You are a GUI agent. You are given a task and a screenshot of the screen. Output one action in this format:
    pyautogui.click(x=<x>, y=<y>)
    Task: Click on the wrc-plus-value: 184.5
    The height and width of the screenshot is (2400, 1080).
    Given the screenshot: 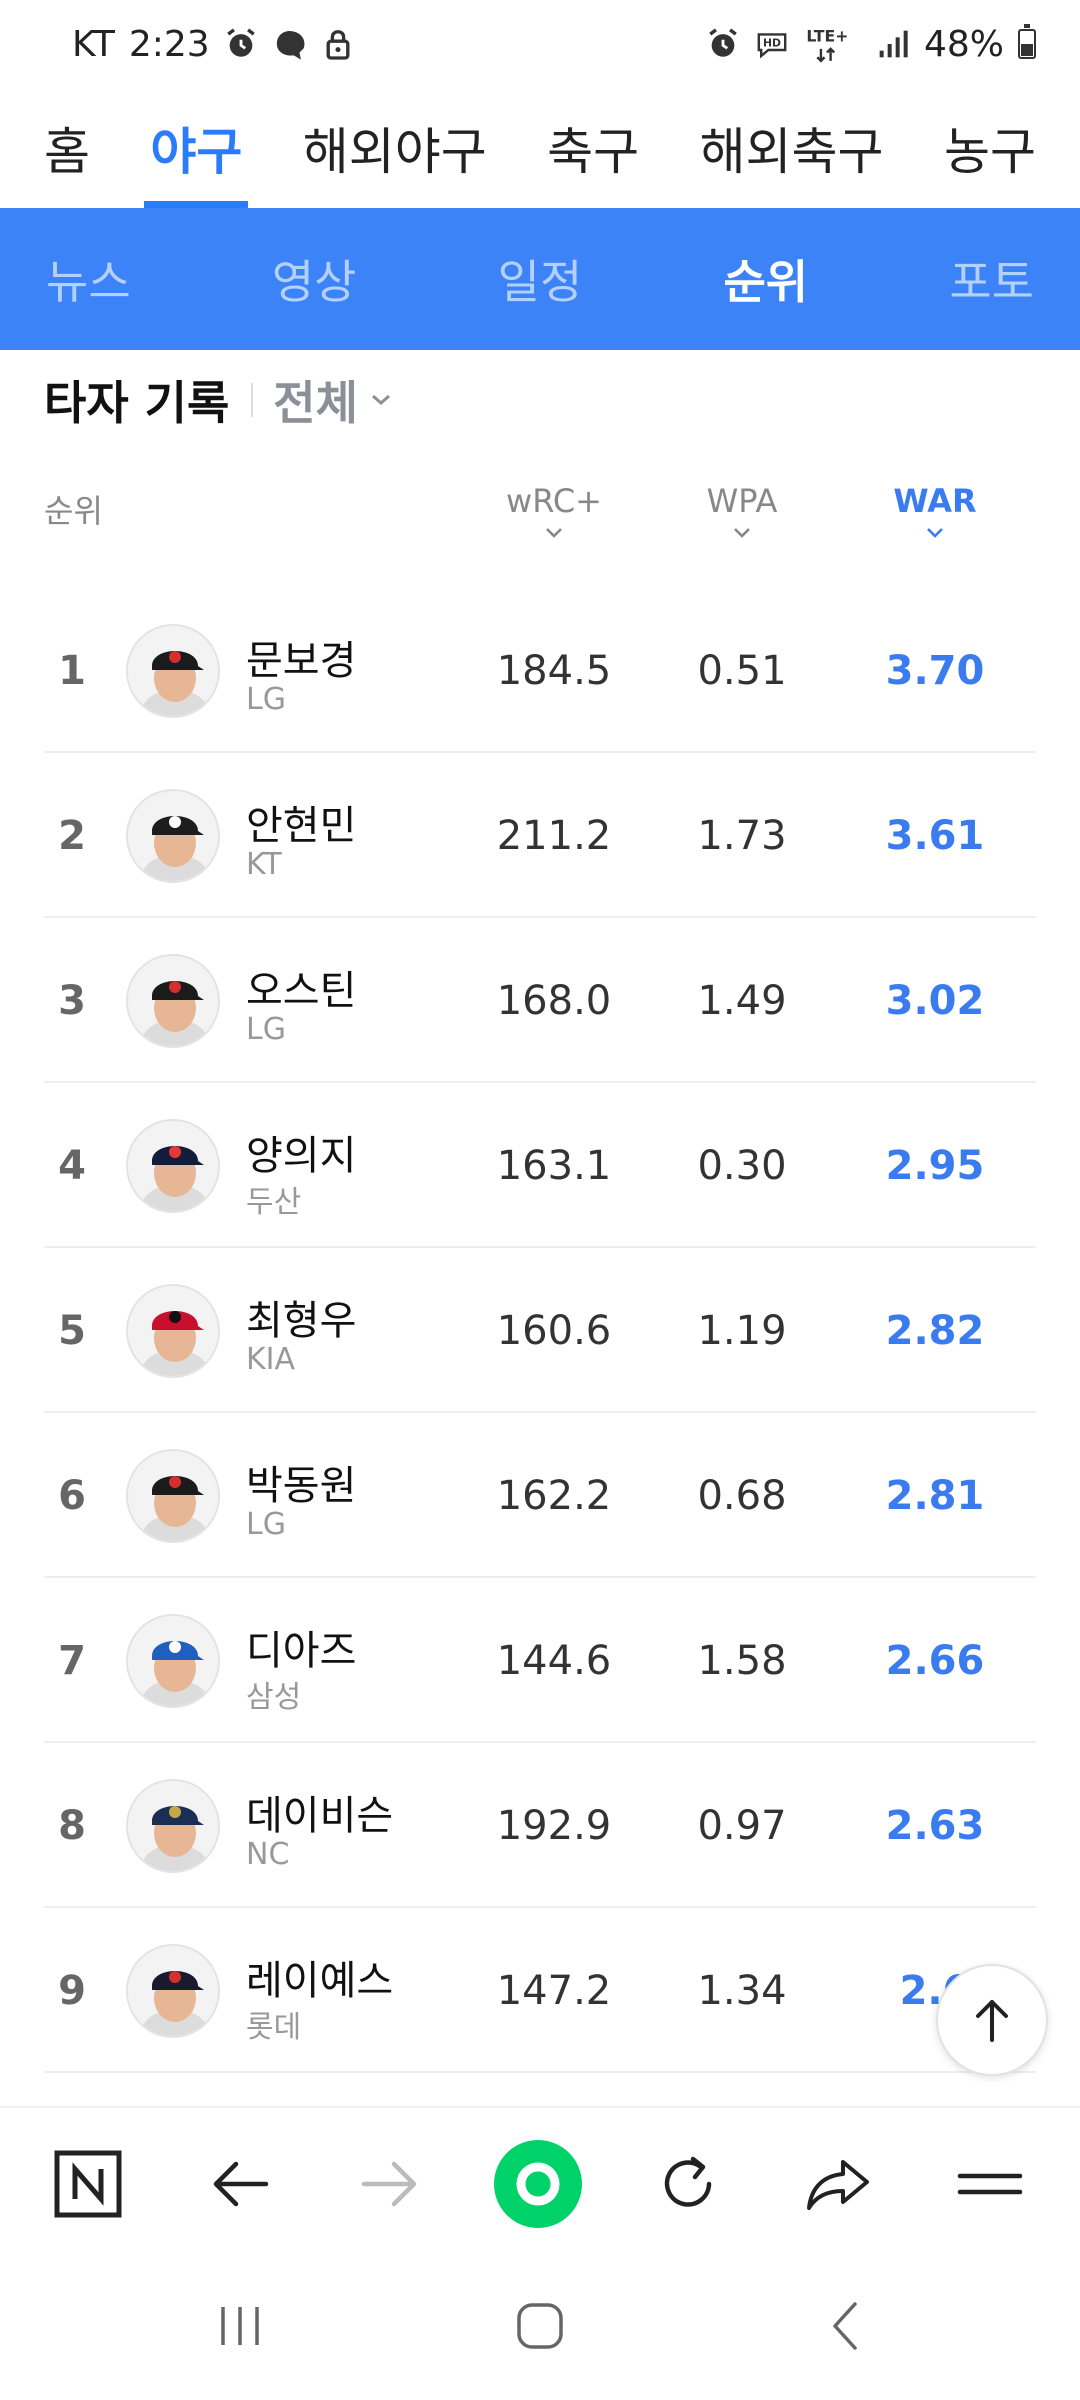 What is the action you would take?
    pyautogui.click(x=554, y=670)
    